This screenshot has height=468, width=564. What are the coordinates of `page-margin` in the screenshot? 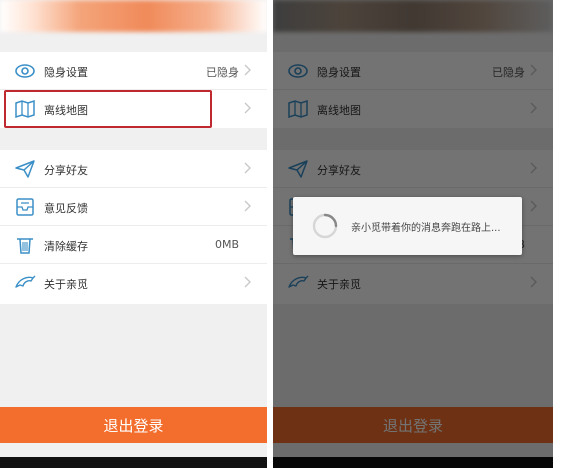 It's located at (558, 234).